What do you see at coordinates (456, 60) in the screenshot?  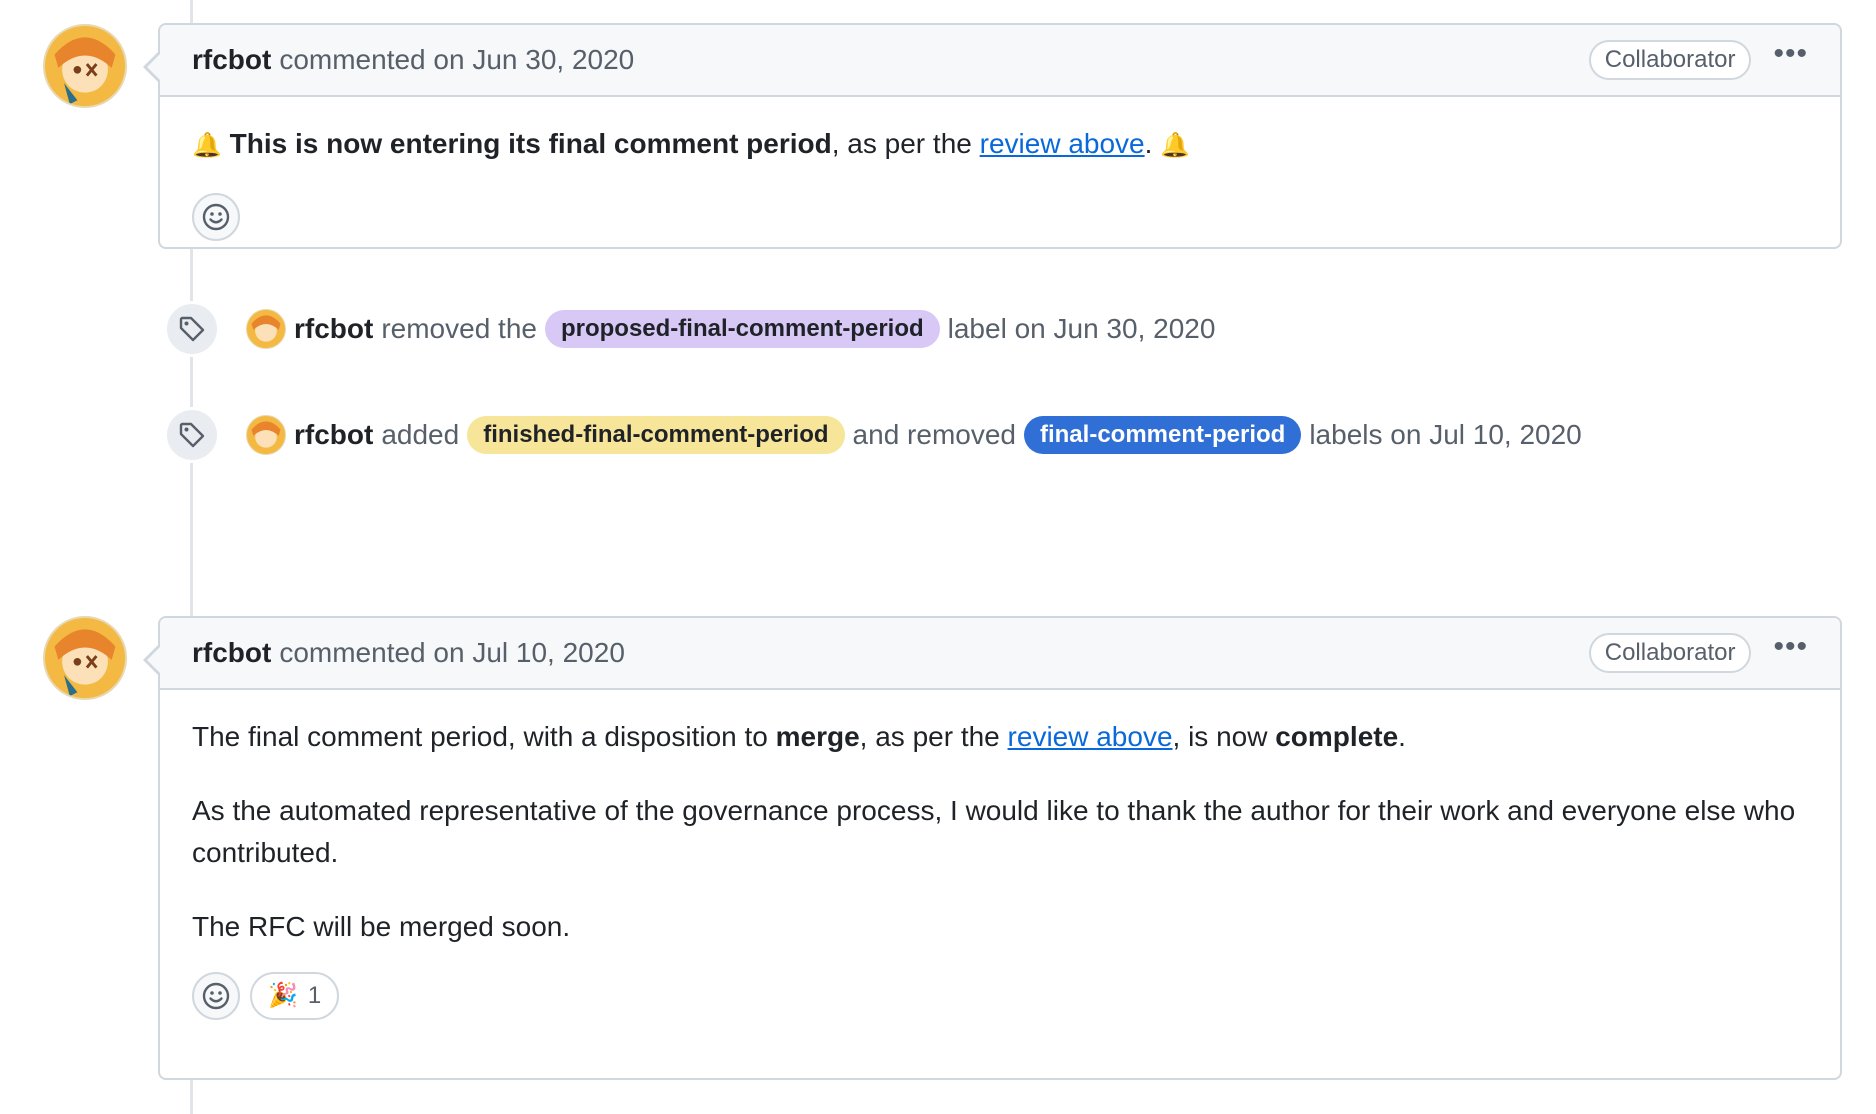 I see `comment-timestamp: commented on Jun 30, 2020` at bounding box center [456, 60].